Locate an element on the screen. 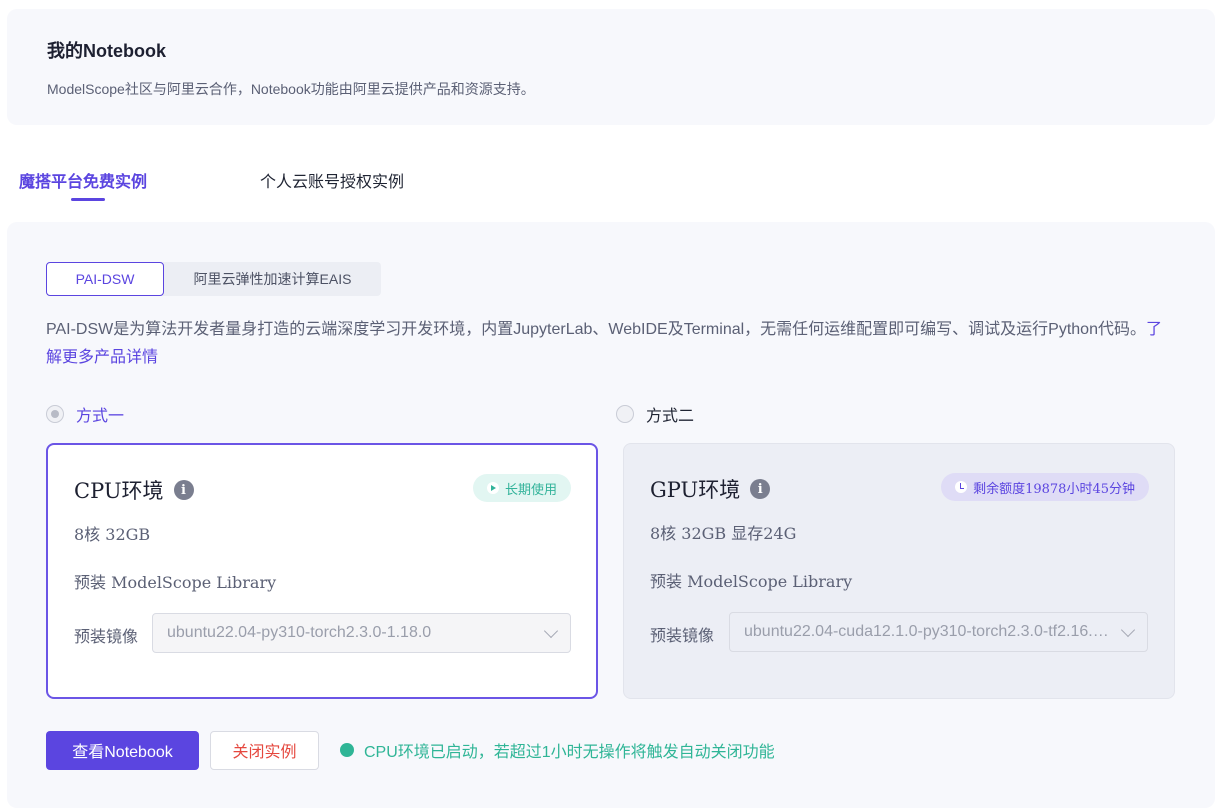 The width and height of the screenshot is (1224, 808). close-instance-button: 关闭实例 is located at coordinates (264, 750).